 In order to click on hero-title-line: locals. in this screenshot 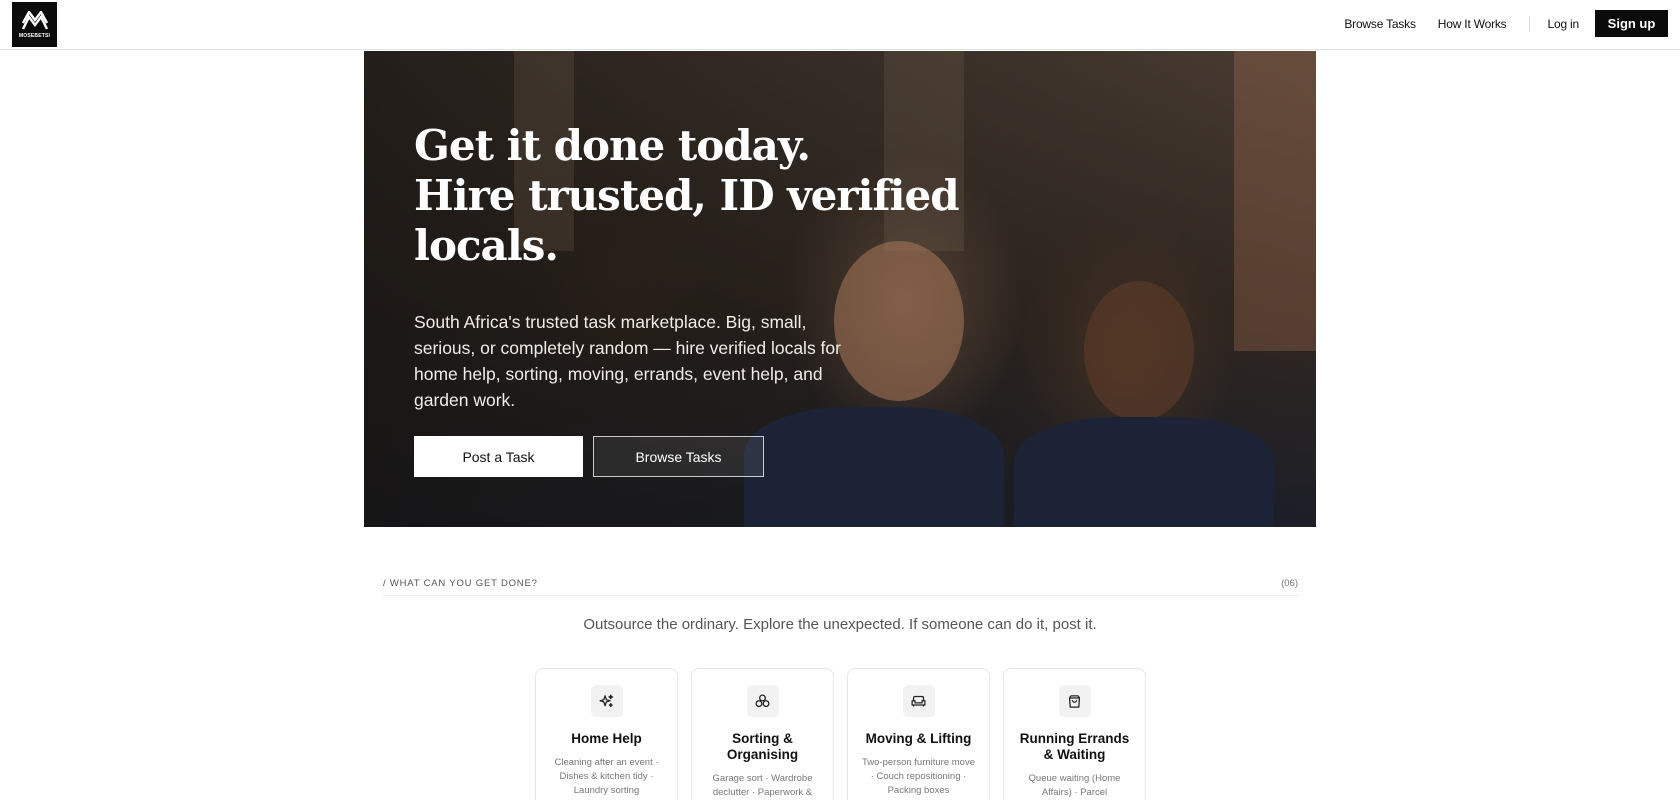, I will do `click(486, 245)`.